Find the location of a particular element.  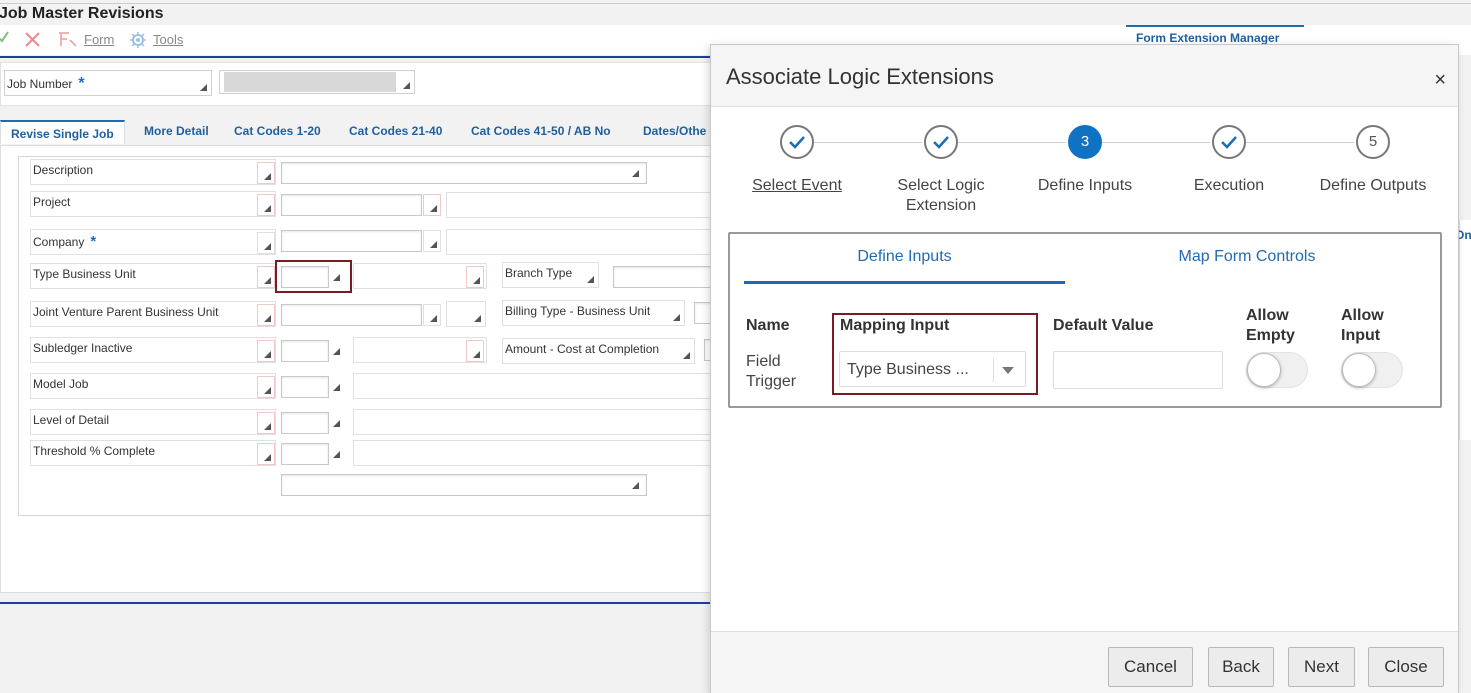

company-input is located at coordinates (351, 241).